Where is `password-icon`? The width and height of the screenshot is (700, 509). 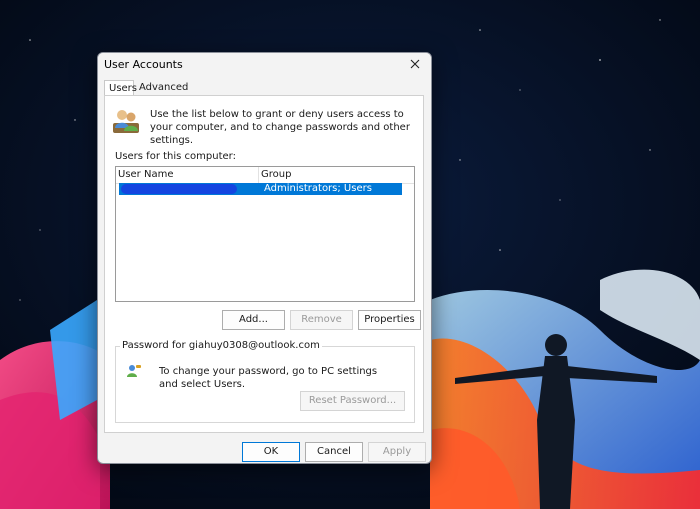 password-icon is located at coordinates (134, 371).